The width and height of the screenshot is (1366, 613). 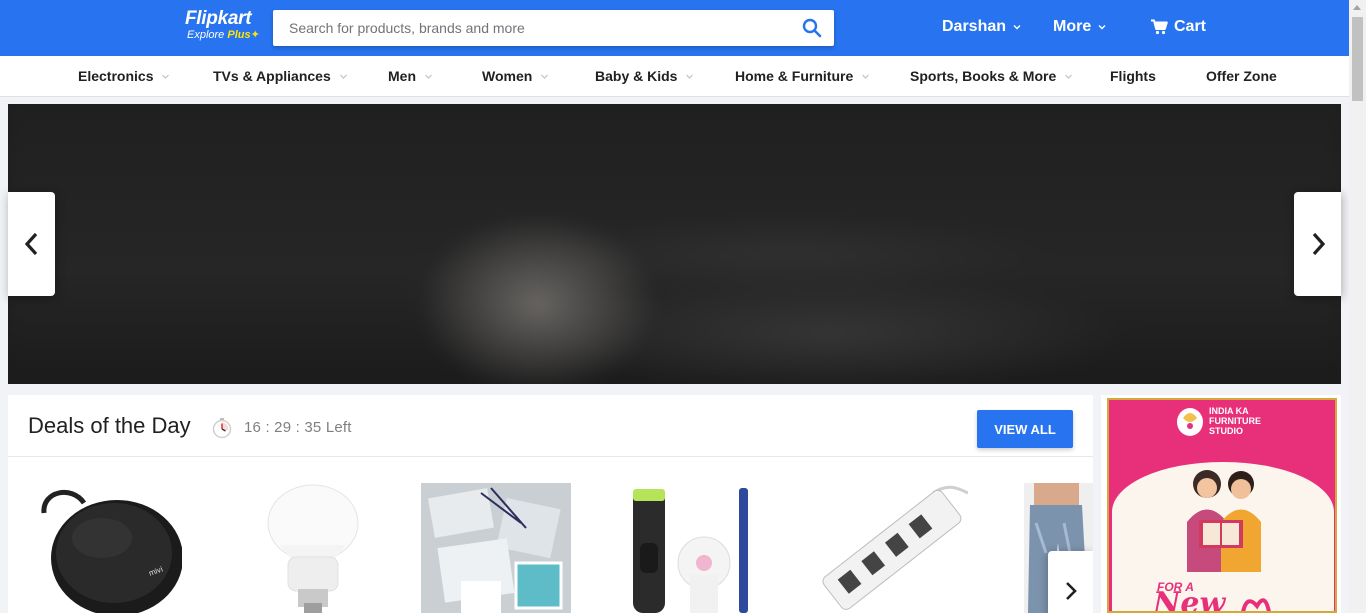 I want to click on nav-item-electronics: Electronics, so click(x=124, y=76).